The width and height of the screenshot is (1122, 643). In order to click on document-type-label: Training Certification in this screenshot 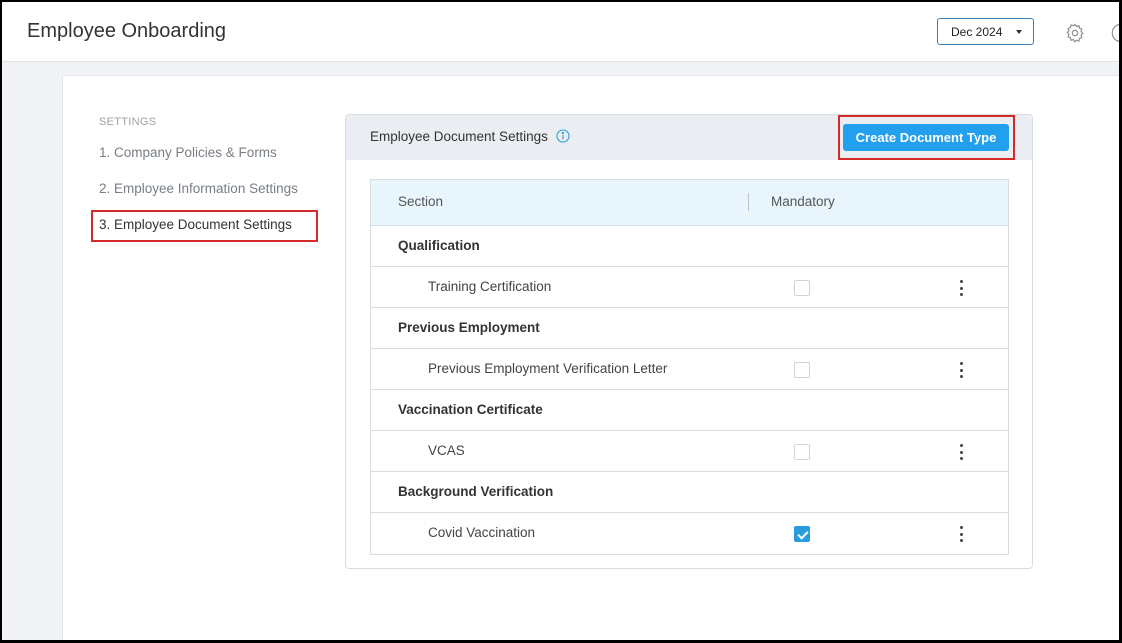, I will do `click(490, 286)`.